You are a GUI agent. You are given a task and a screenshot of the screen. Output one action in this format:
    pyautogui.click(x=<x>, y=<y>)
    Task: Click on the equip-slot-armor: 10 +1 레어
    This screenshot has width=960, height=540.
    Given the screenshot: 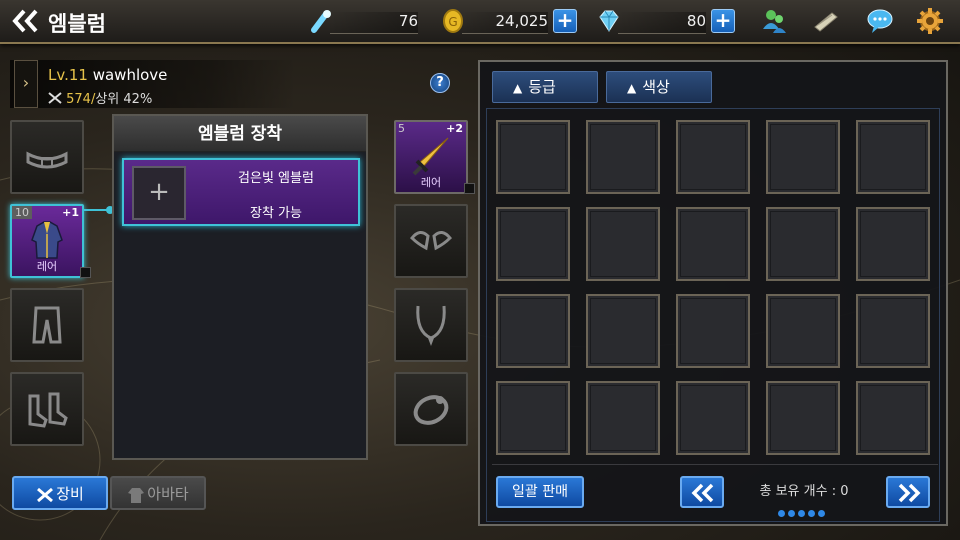 What is the action you would take?
    pyautogui.click(x=50, y=241)
    